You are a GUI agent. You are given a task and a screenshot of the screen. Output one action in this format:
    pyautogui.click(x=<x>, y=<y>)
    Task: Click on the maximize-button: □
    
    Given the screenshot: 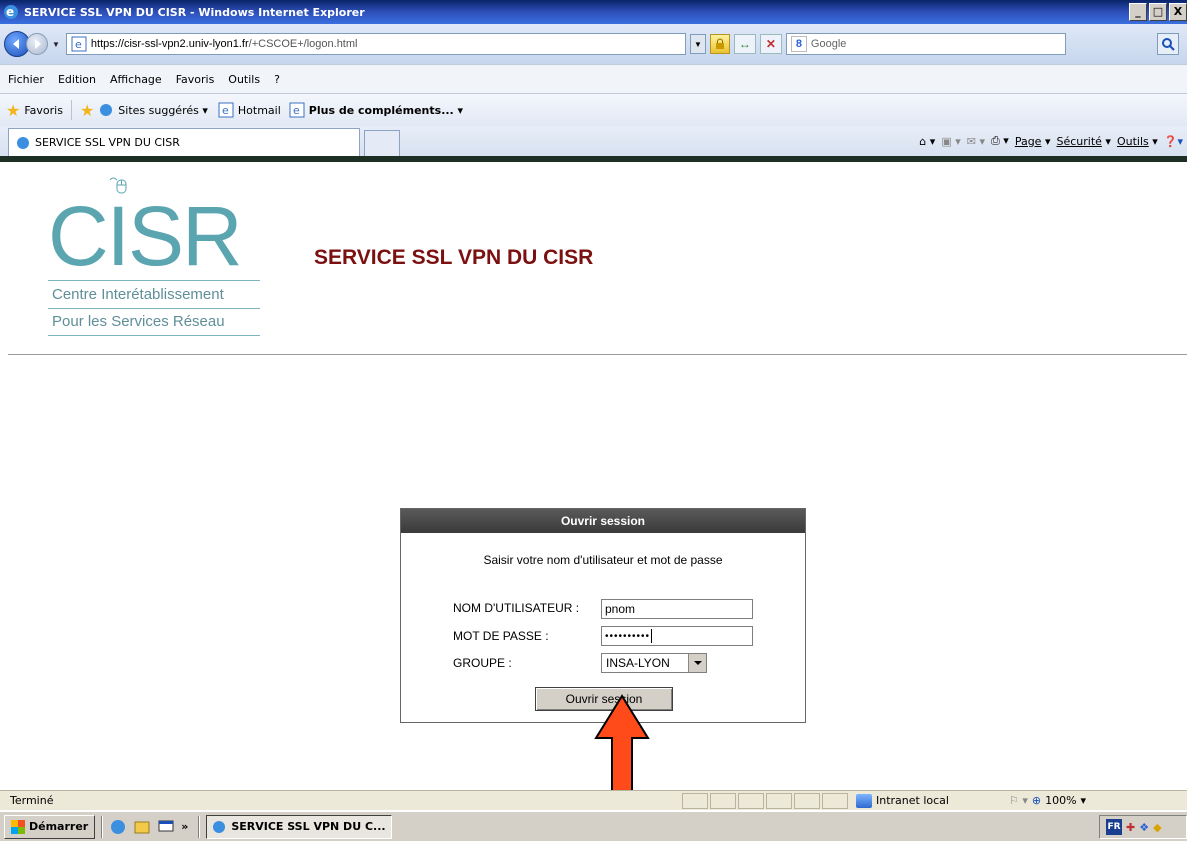 What is the action you would take?
    pyautogui.click(x=1158, y=12)
    